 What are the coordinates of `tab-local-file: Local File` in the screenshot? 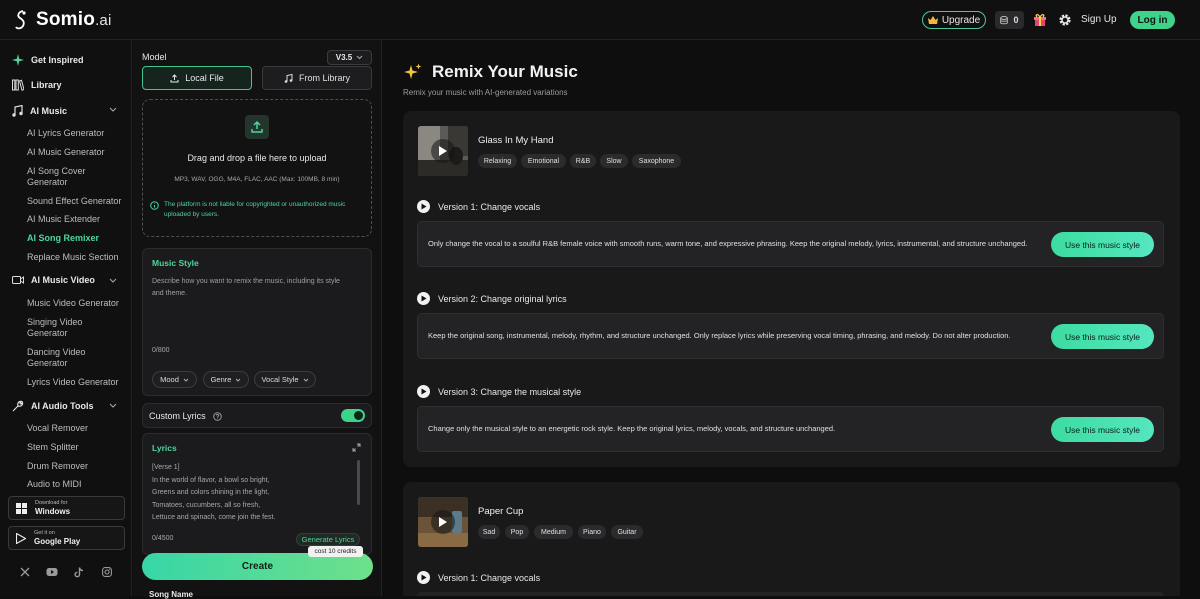 It's located at (197, 78).